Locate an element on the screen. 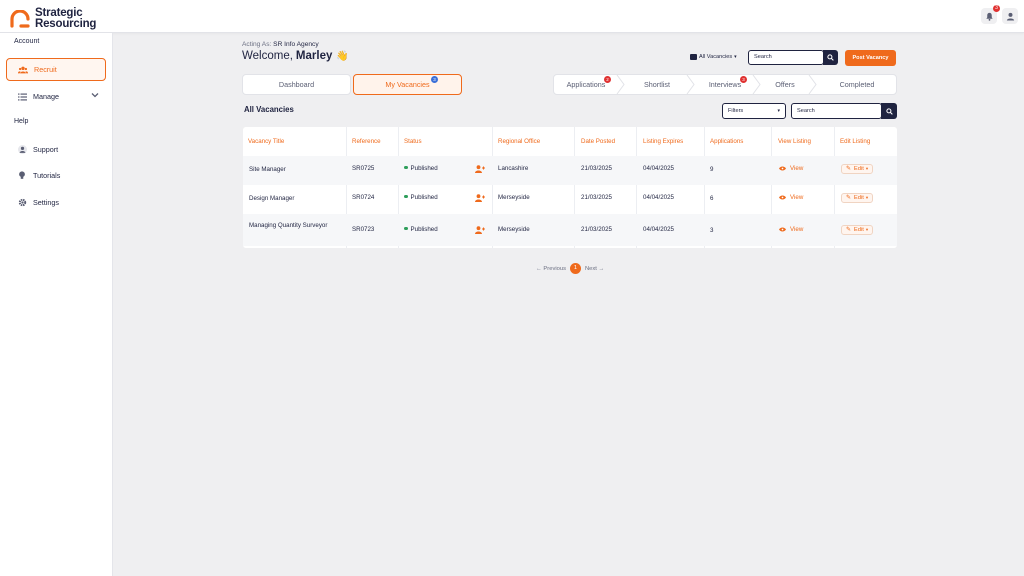 The image size is (1024, 576). top-bar: Strategic Resourcing 3 is located at coordinates (512, 16).